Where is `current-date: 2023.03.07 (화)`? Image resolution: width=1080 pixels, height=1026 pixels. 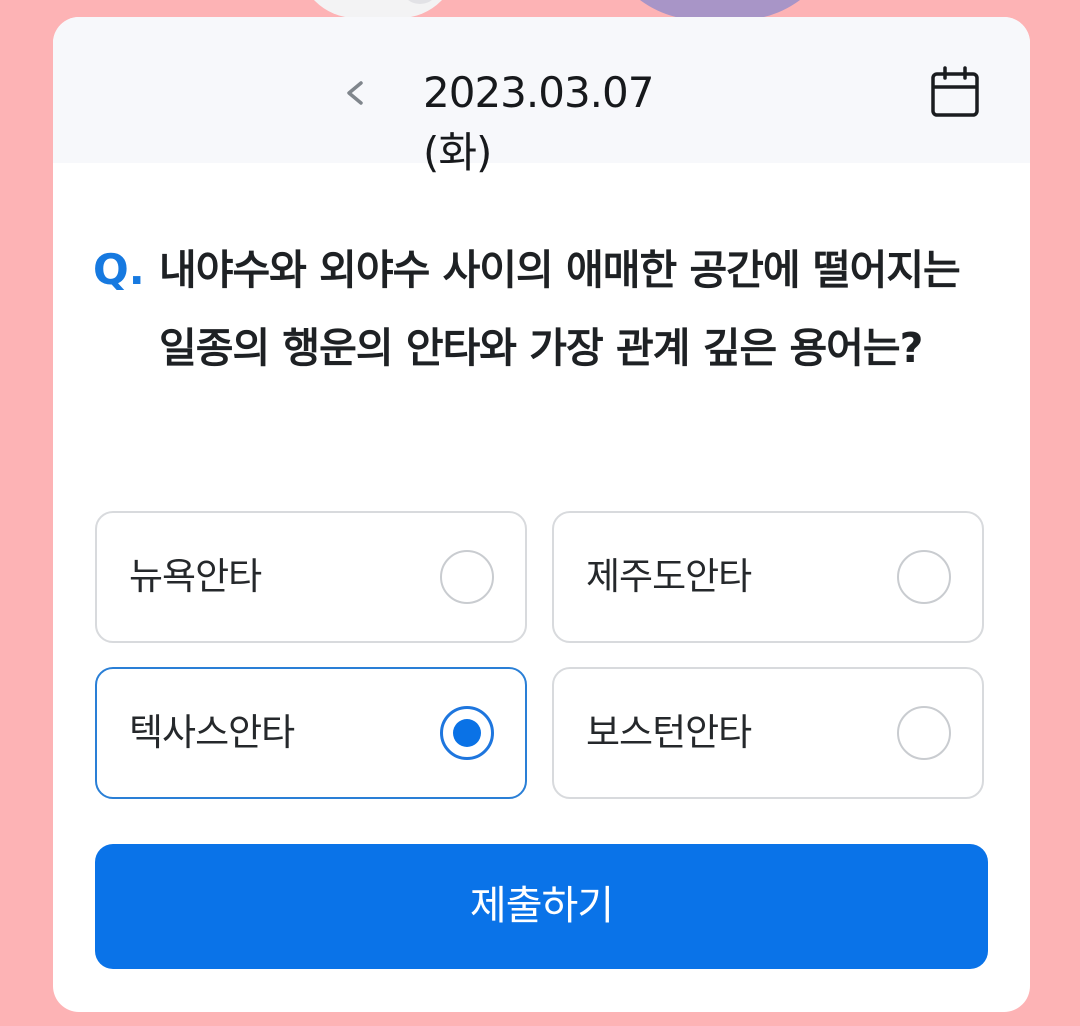
current-date: 2023.03.07 (화) is located at coordinates (538, 122).